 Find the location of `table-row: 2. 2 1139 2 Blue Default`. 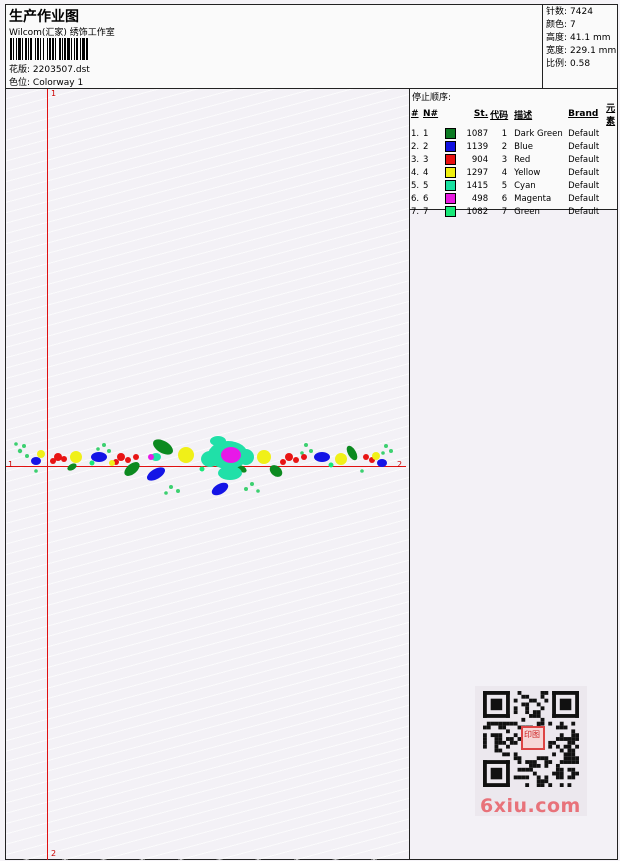

table-row: 2. 2 1139 2 Blue Default is located at coordinates (513, 146).